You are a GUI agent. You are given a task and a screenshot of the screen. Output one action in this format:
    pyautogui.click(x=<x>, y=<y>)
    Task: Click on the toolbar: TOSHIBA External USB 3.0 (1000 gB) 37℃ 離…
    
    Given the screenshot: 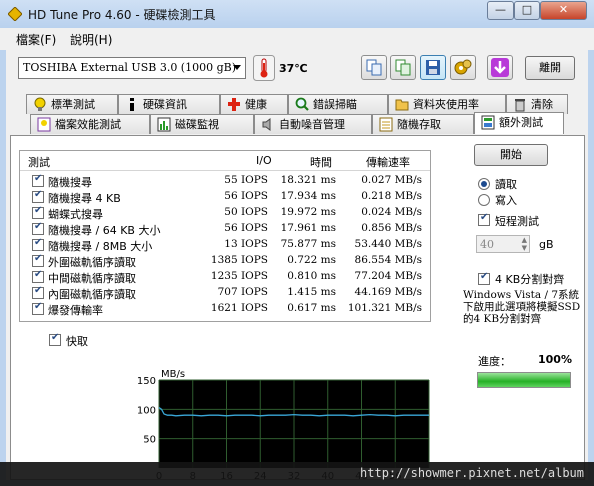 What is the action you would take?
    pyautogui.click(x=297, y=70)
    